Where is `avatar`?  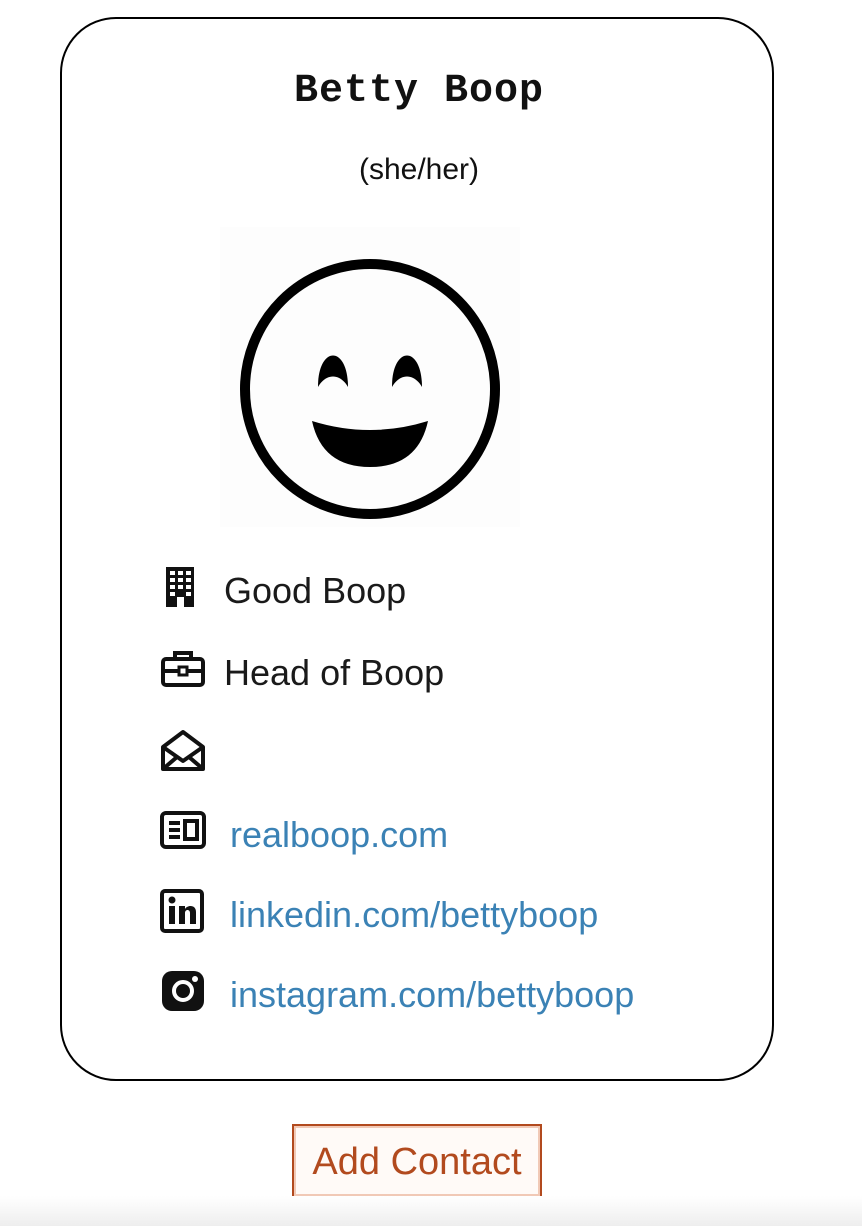 avatar is located at coordinates (370, 377).